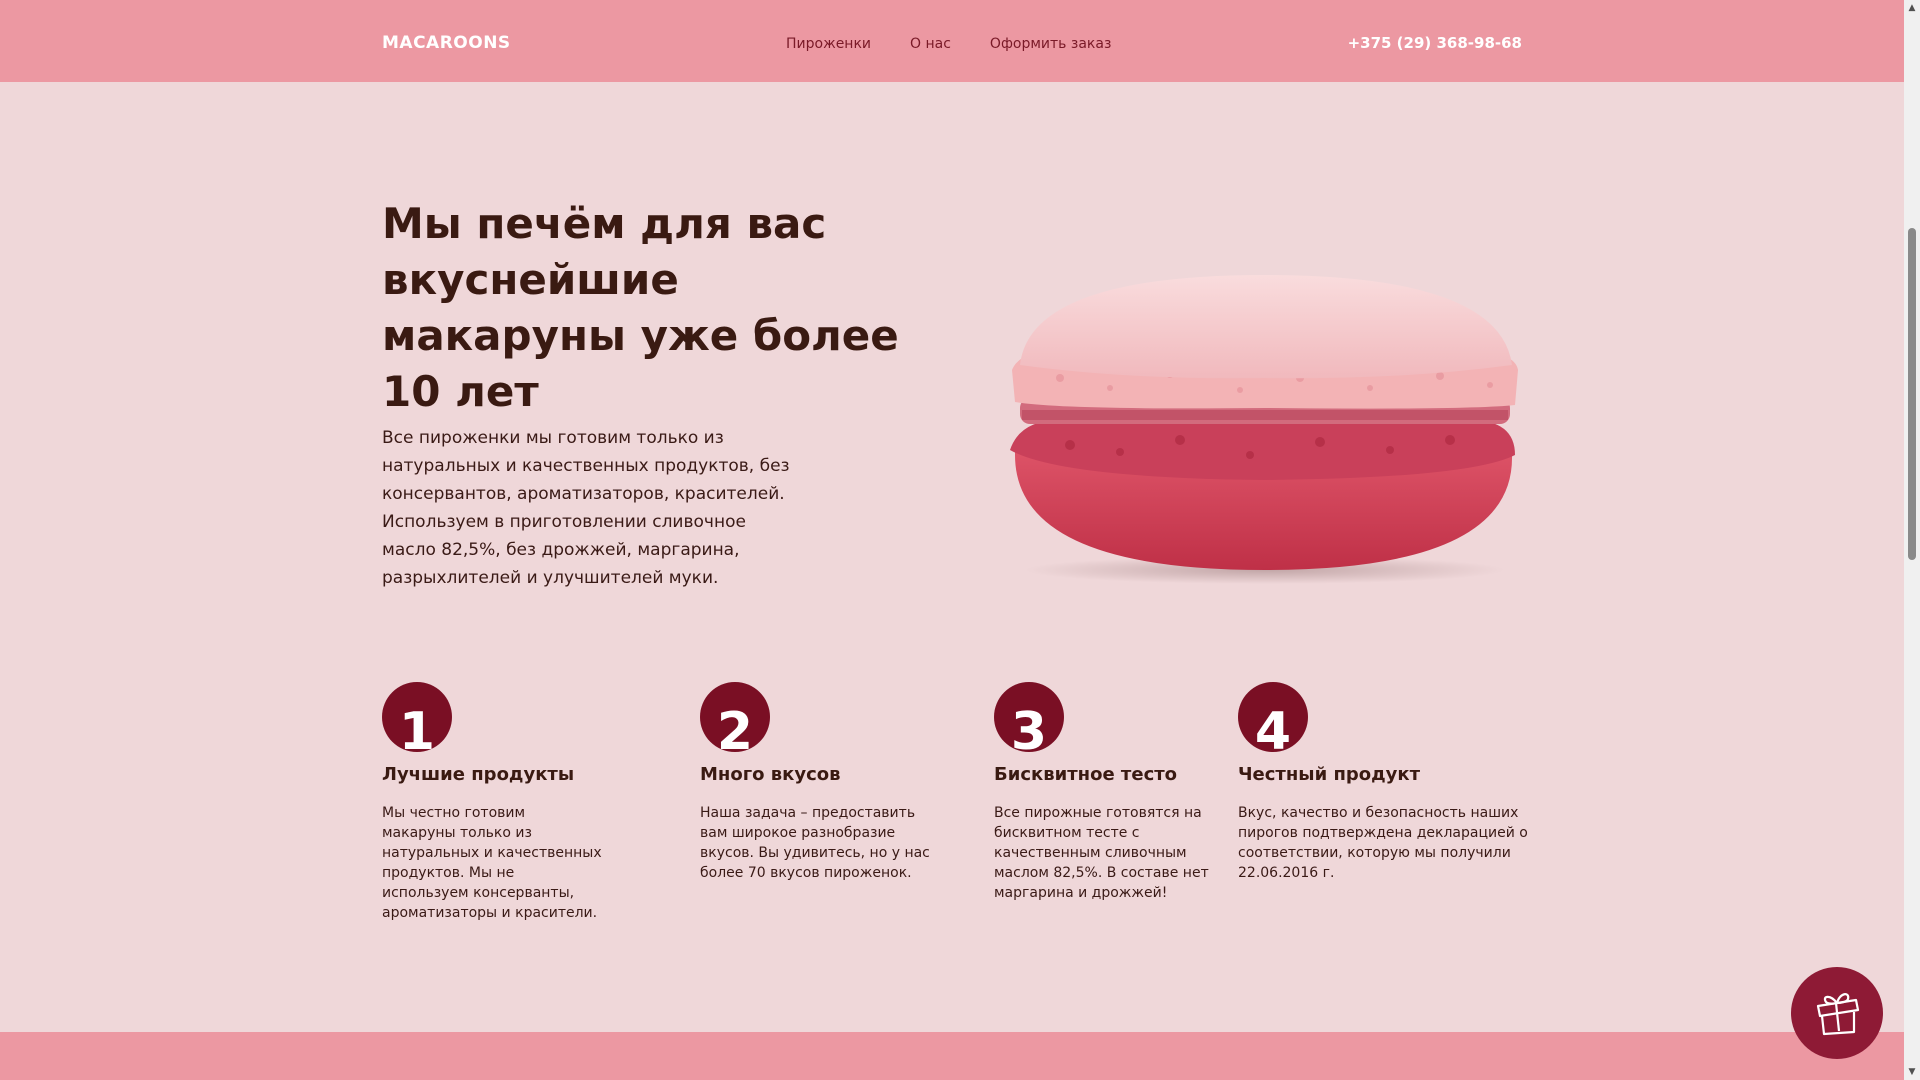 This screenshot has height=1080, width=1920. Describe the element at coordinates (446, 43) in the screenshot. I see `logo: MACAROONS` at that location.